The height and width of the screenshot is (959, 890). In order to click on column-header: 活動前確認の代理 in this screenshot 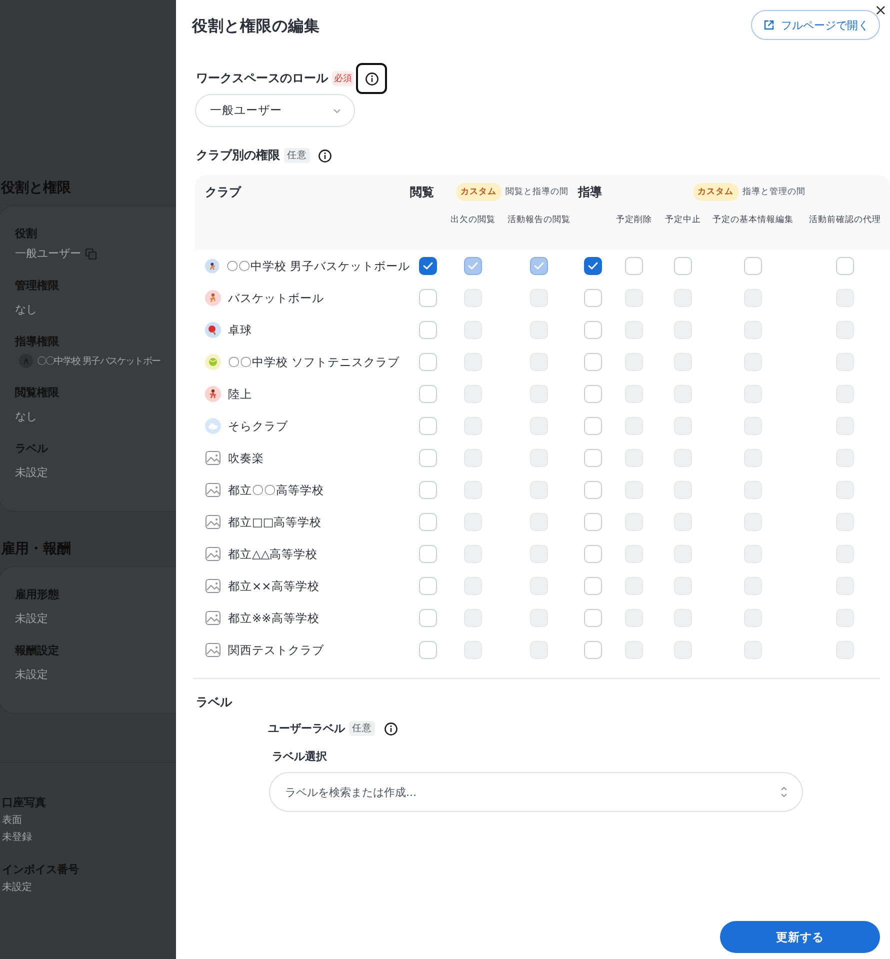, I will do `click(845, 220)`.